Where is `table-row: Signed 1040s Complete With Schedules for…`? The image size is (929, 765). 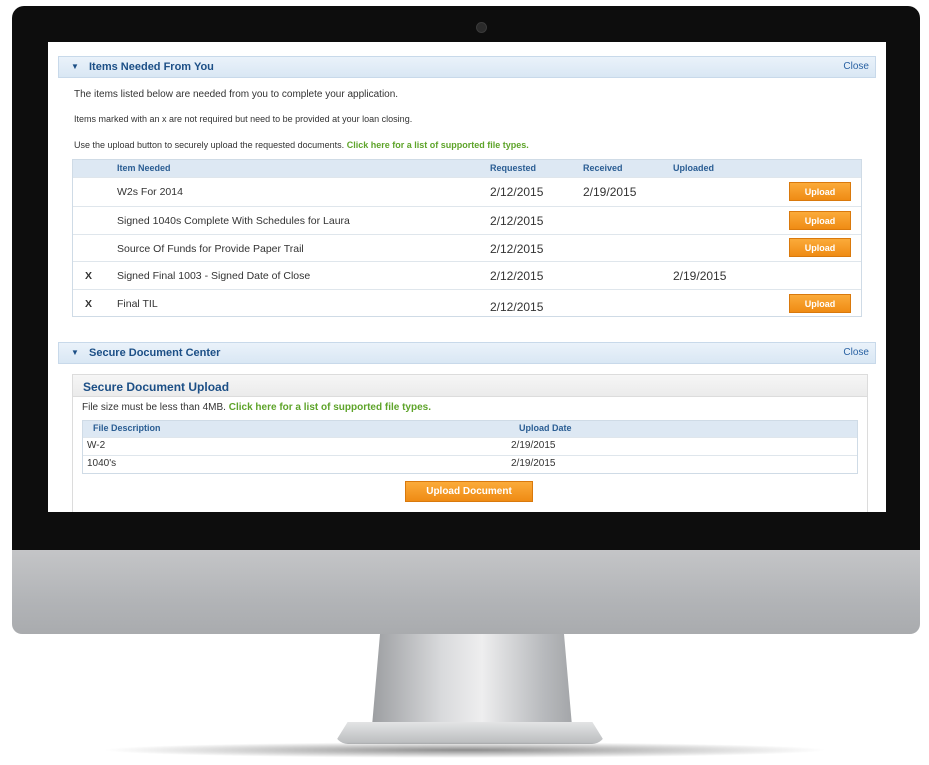 table-row: Signed 1040s Complete With Schedules for… is located at coordinates (467, 220).